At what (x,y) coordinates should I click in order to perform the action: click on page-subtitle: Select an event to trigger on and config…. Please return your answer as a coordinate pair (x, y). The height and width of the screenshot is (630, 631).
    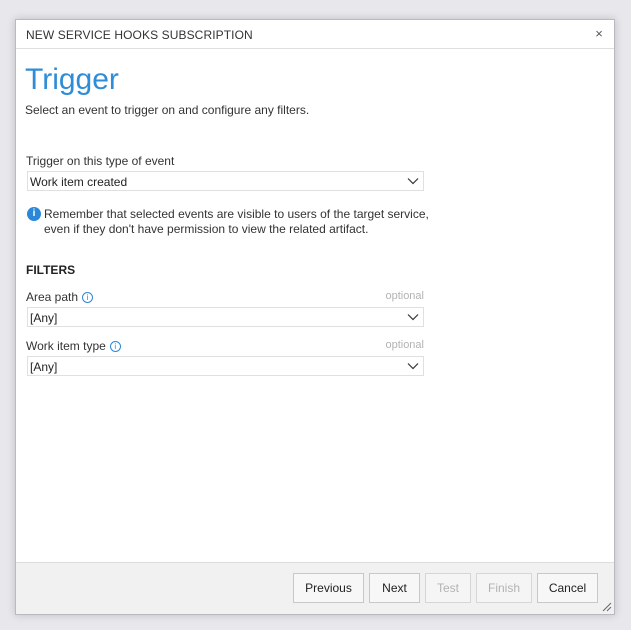
    Looking at the image, I should click on (167, 110).